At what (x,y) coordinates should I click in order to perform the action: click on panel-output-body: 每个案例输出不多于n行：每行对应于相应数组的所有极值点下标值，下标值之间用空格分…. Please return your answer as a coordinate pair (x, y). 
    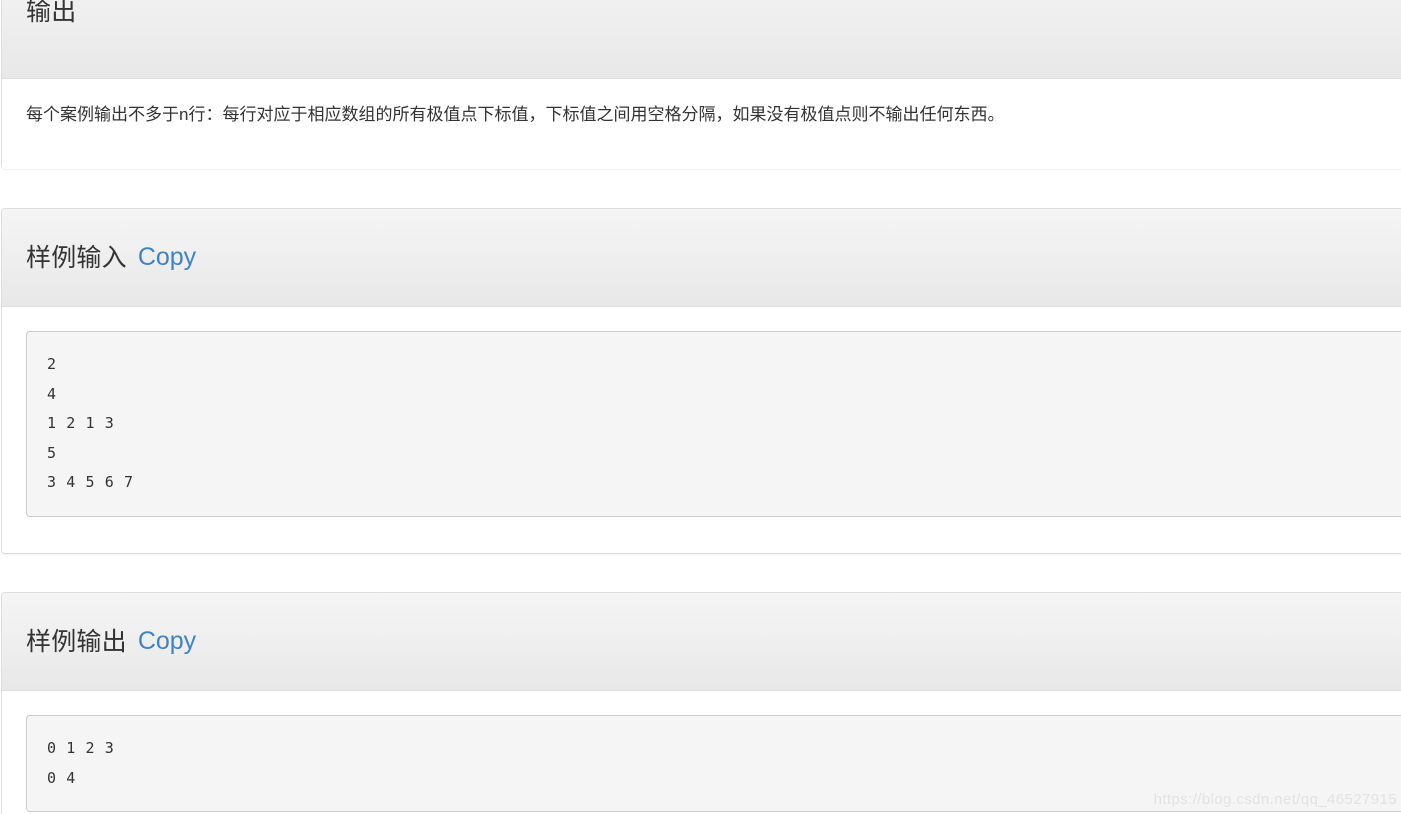
    Looking at the image, I should click on (701, 124).